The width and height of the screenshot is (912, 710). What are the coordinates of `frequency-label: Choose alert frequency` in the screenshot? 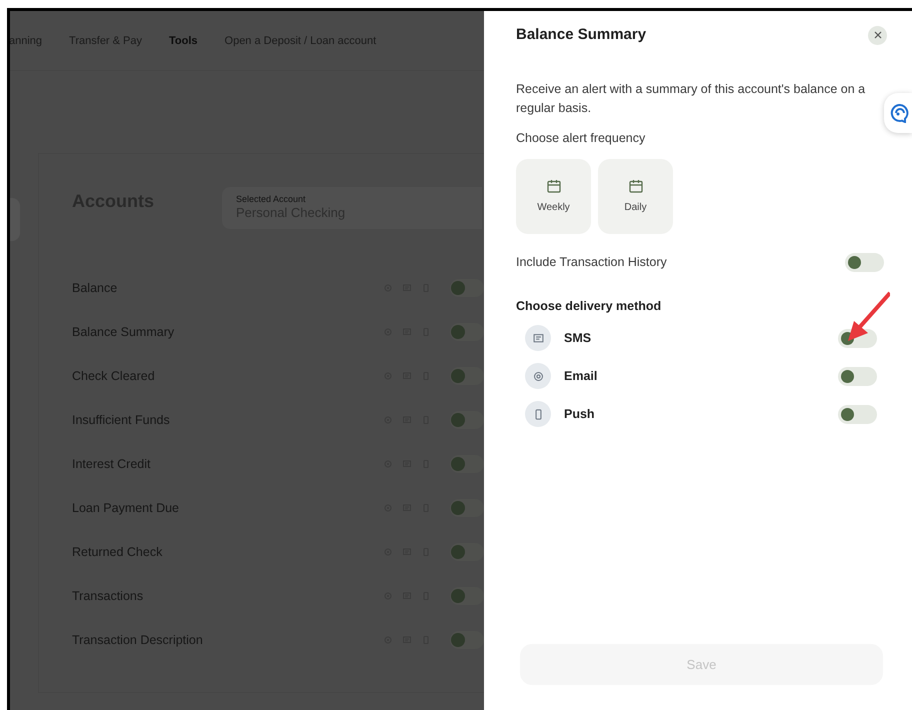 It's located at (581, 138).